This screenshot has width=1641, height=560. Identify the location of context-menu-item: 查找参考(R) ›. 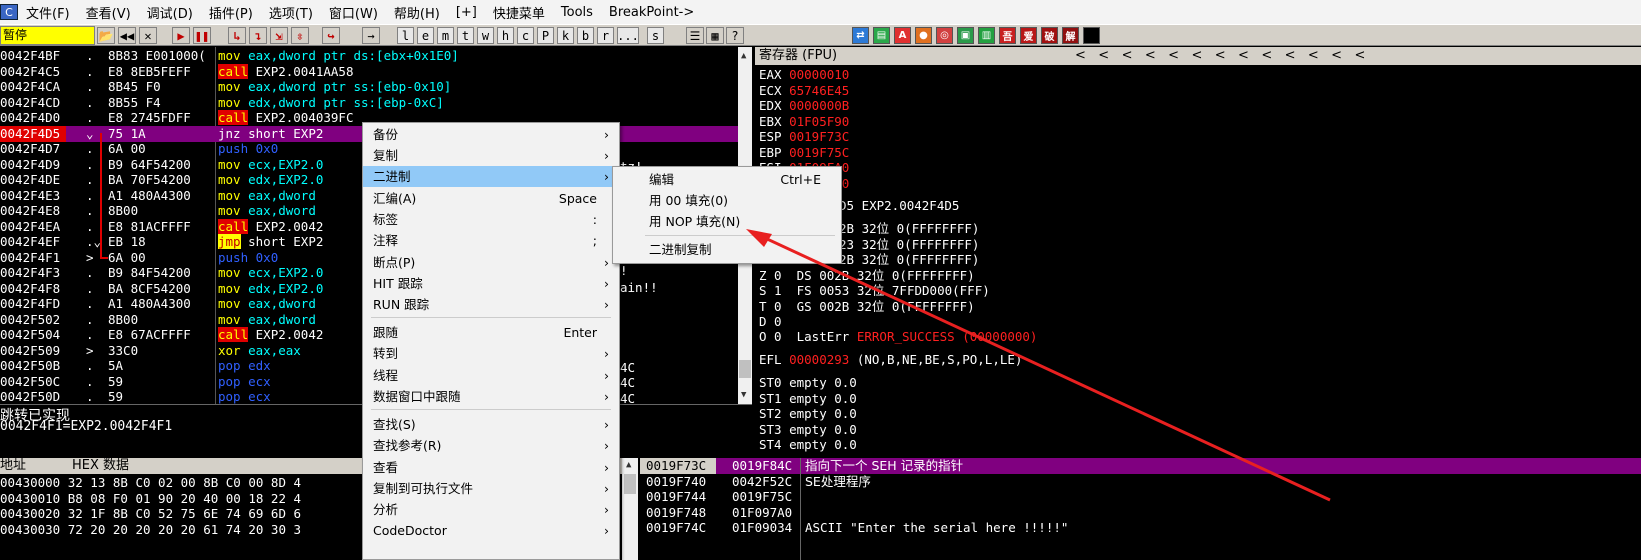
(491, 445).